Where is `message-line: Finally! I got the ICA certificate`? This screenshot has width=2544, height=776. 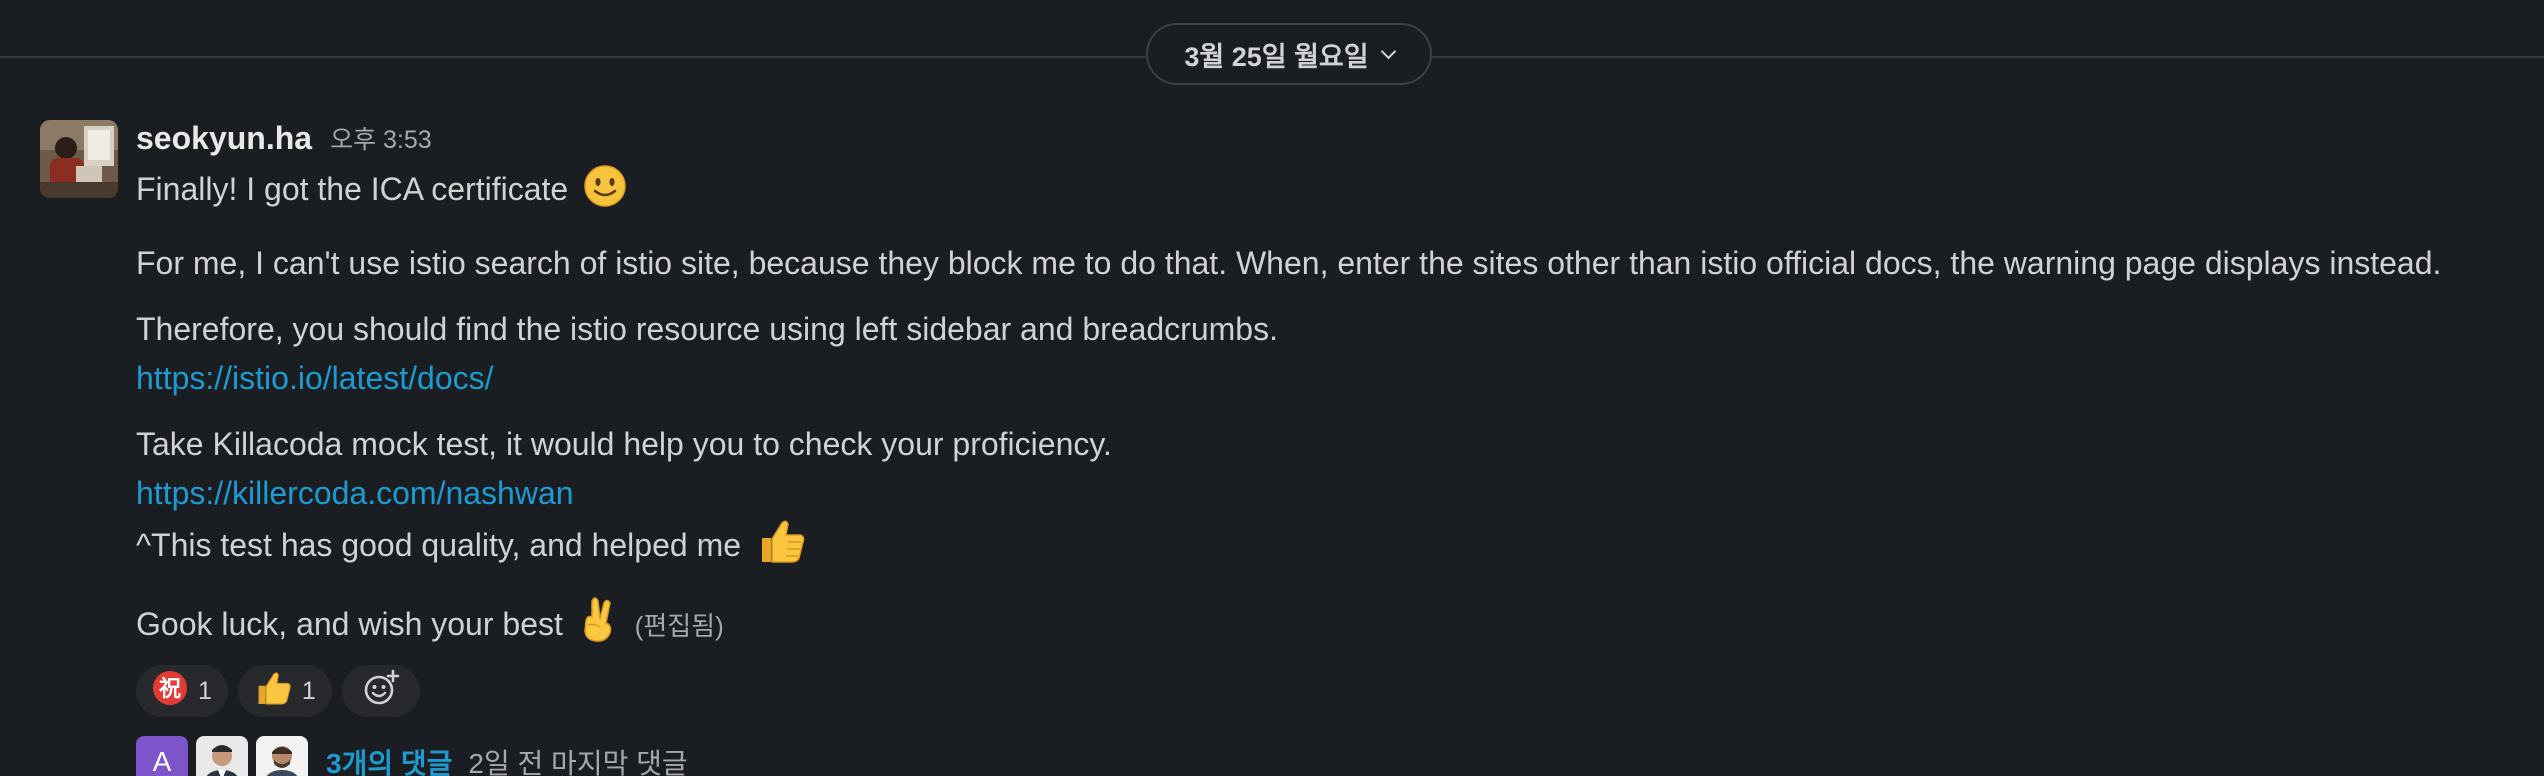
message-line: Finally! I got the ICA certificate is located at coordinates (1330, 193).